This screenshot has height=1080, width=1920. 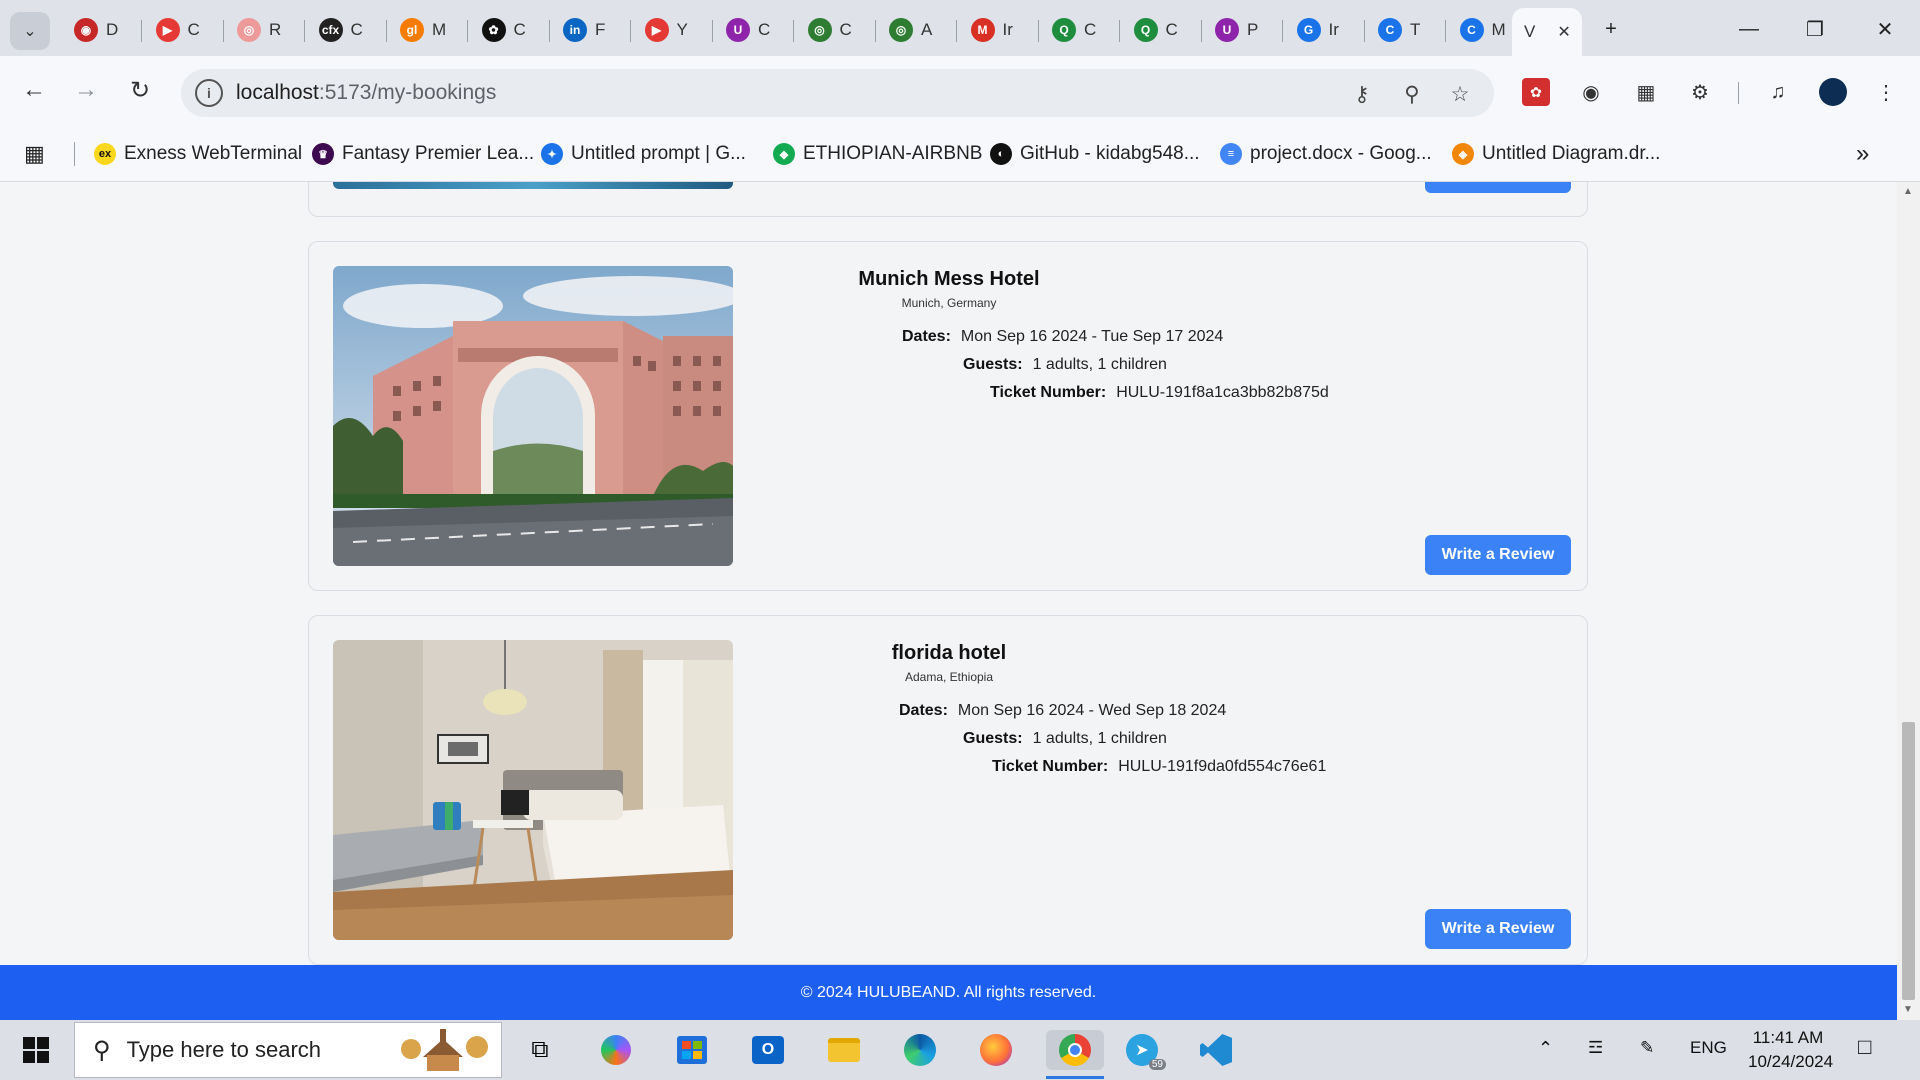 I want to click on edge-icon, so click(x=920, y=1050).